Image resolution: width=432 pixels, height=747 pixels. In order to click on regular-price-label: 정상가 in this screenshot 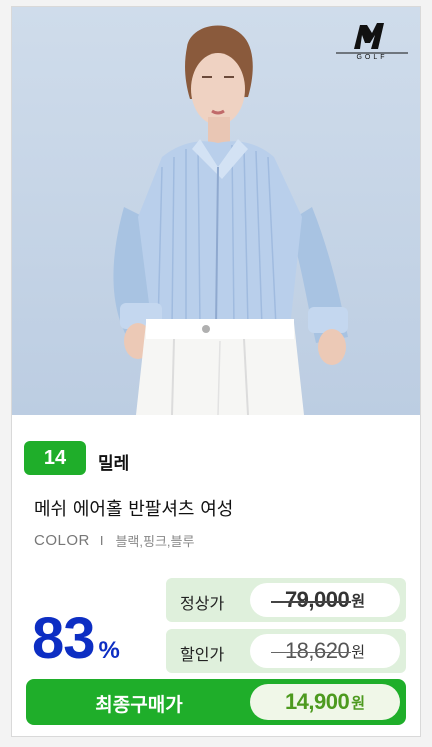, I will do `click(202, 603)`.